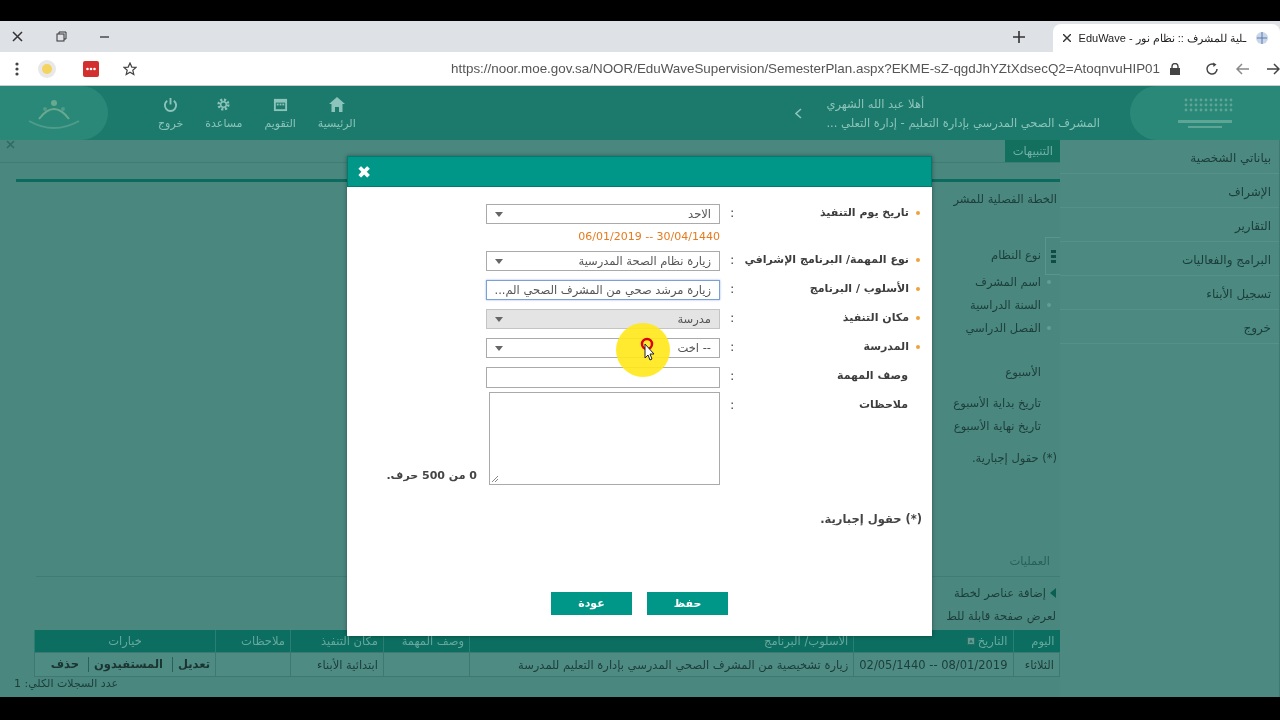  Describe the element at coordinates (364, 171) in the screenshot. I see `close-button: ✖` at that location.